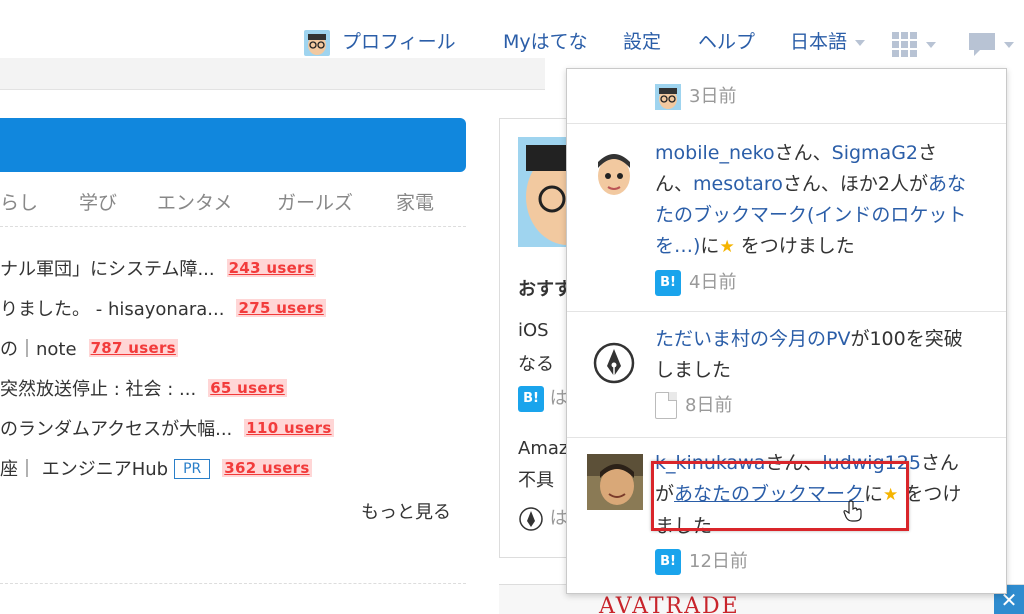 The width and height of the screenshot is (1024, 614). What do you see at coordinates (642, 42) in the screenshot?
I see `settings-link: 設定` at bounding box center [642, 42].